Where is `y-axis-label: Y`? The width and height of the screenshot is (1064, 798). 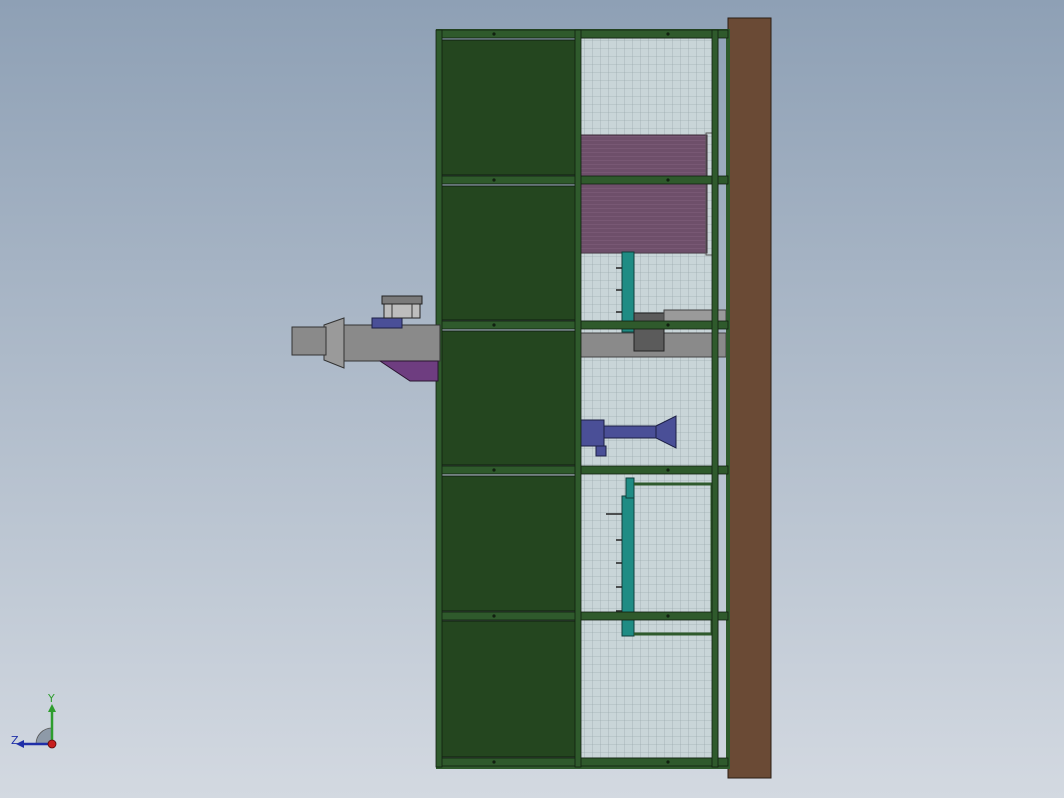 y-axis-label: Y is located at coordinates (51, 698).